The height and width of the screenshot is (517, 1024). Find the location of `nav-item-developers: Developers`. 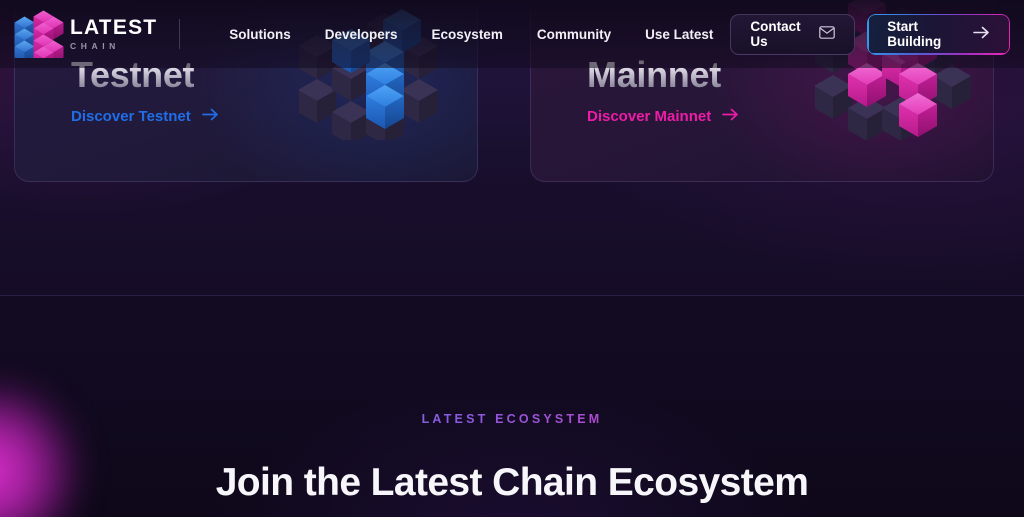

nav-item-developers: Developers is located at coordinates (361, 34).